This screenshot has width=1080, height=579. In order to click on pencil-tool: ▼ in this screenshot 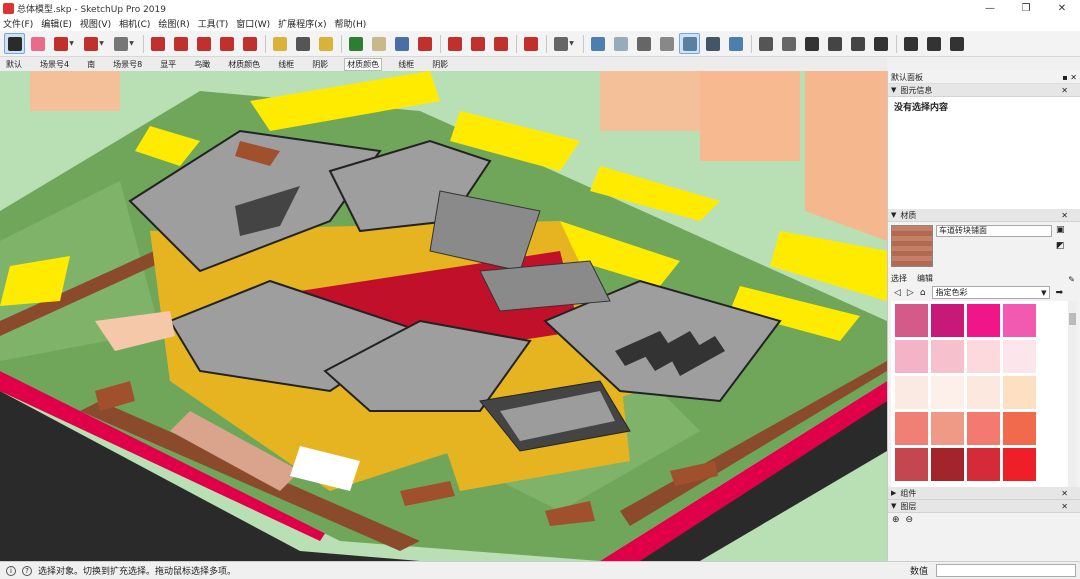, I will do `click(64, 43)`.